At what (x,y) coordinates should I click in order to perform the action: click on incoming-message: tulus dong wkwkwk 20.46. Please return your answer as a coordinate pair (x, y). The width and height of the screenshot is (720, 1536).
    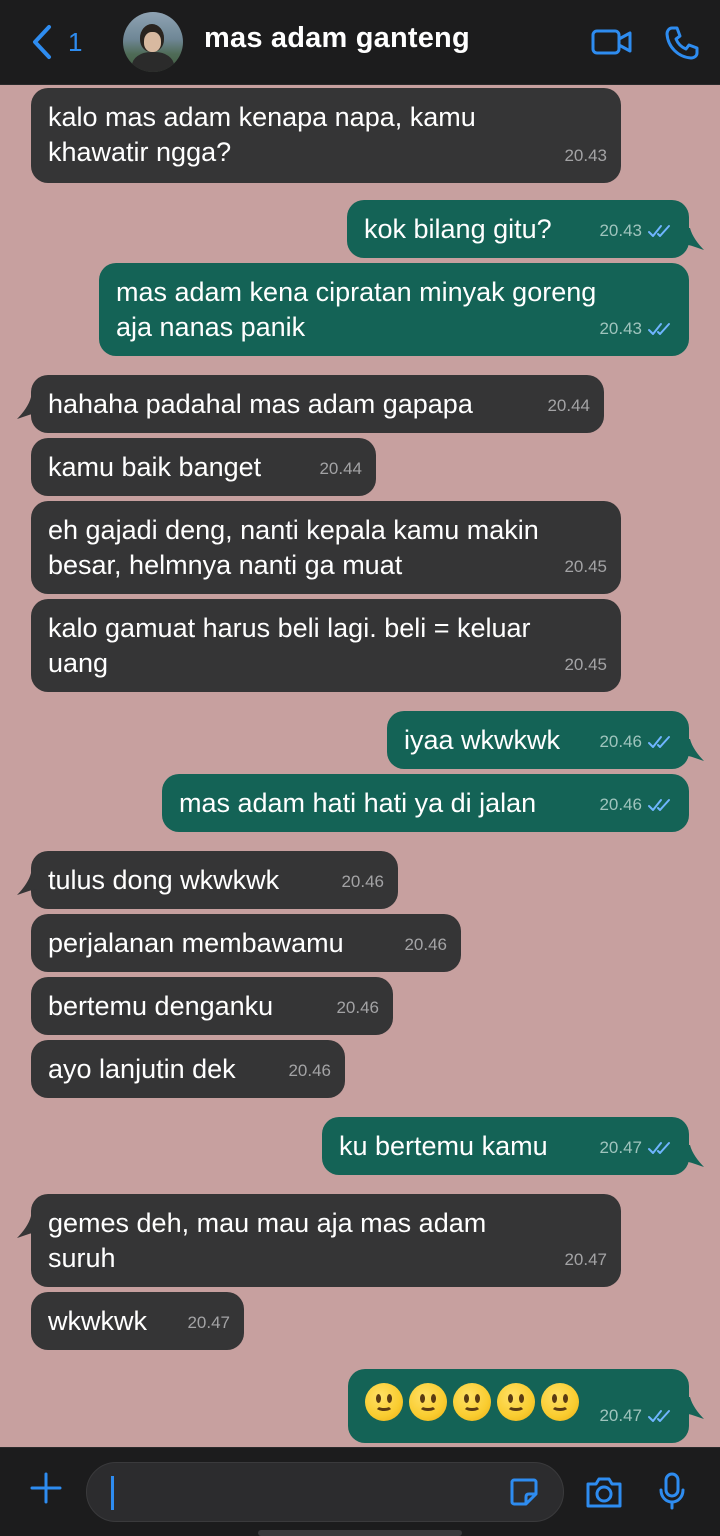
    Looking at the image, I should click on (214, 880).